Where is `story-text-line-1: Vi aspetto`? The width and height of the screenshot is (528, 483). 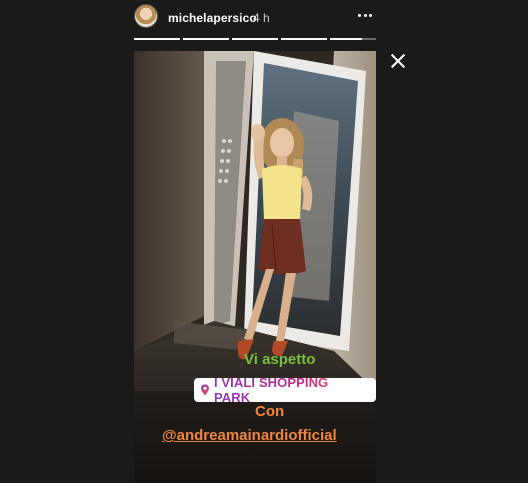
story-text-line-1: Vi aspetto is located at coordinates (280, 359).